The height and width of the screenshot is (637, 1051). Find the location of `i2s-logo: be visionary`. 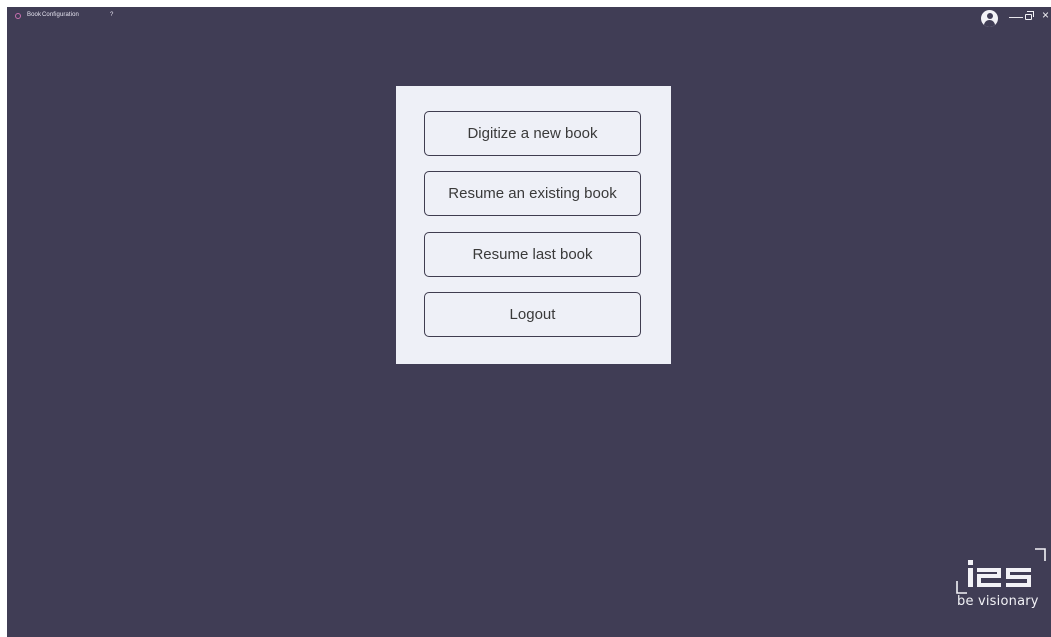

i2s-logo: be visionary is located at coordinates (1000, 585).